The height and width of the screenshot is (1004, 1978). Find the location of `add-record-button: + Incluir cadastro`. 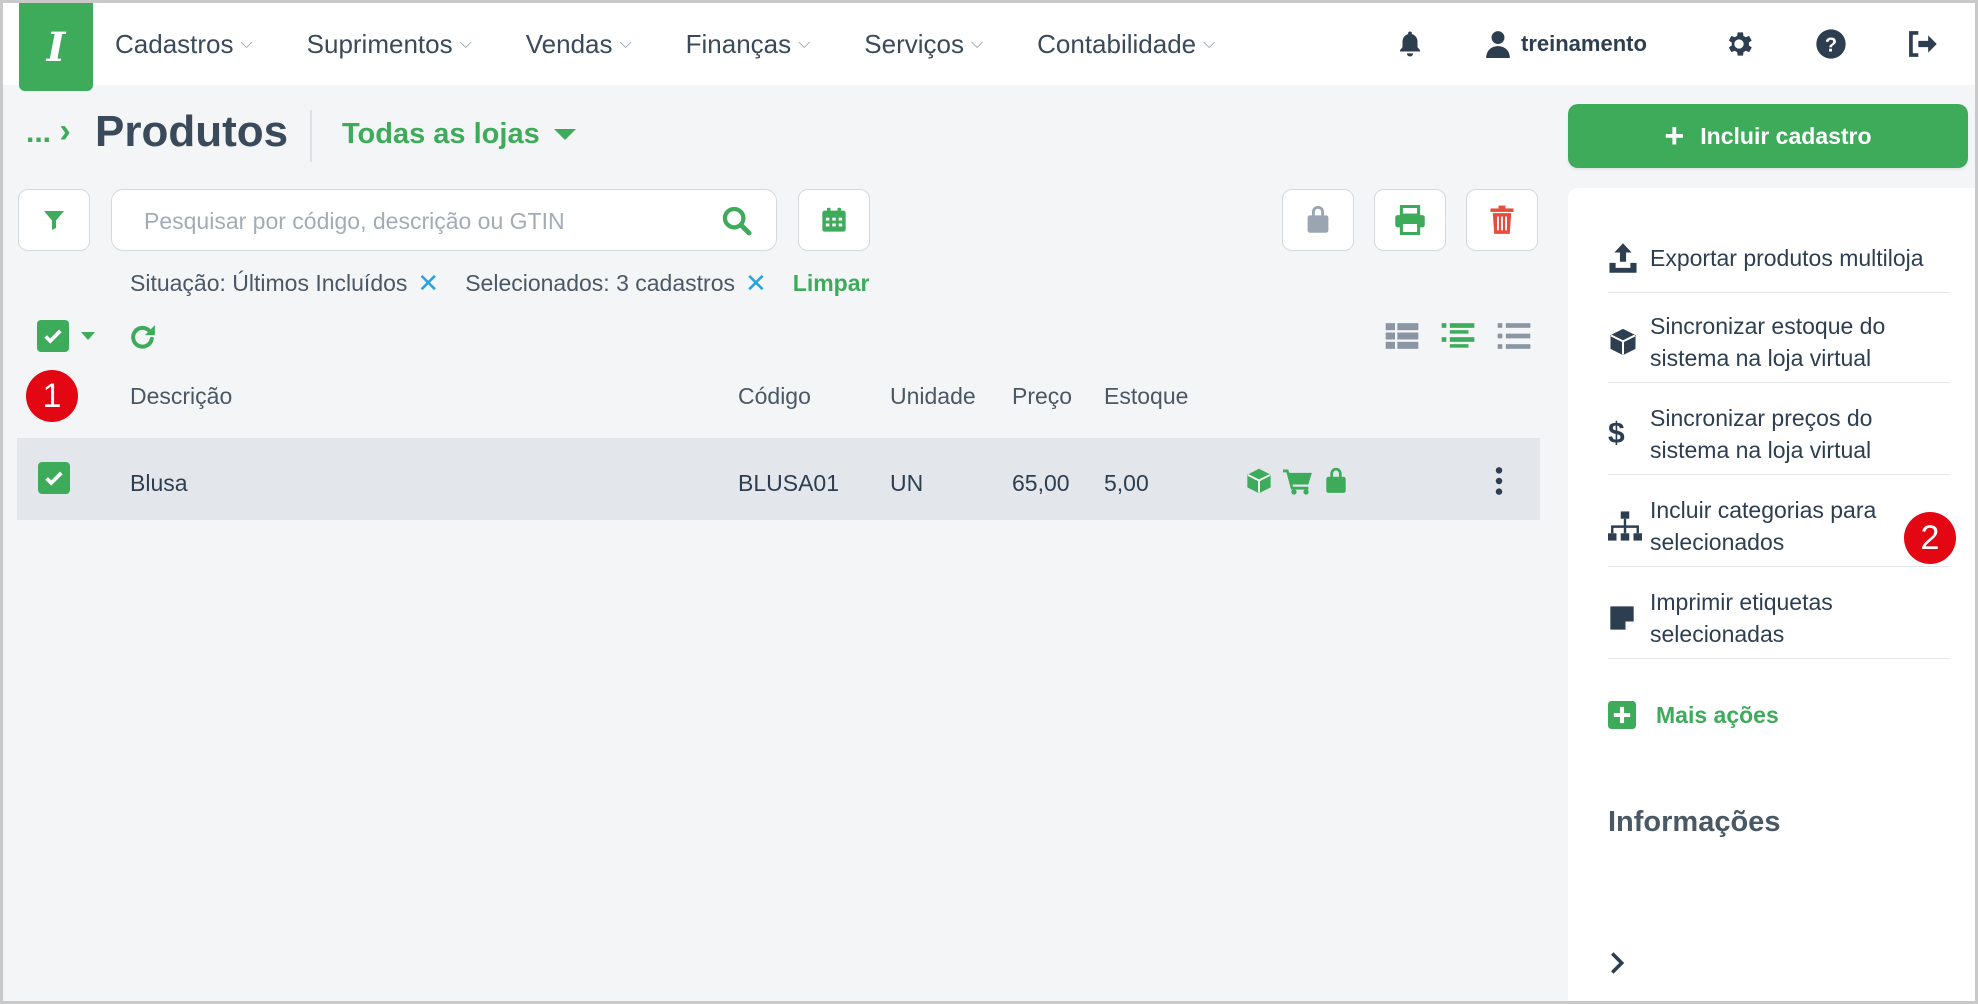

add-record-button: + Incluir cadastro is located at coordinates (1768, 136).